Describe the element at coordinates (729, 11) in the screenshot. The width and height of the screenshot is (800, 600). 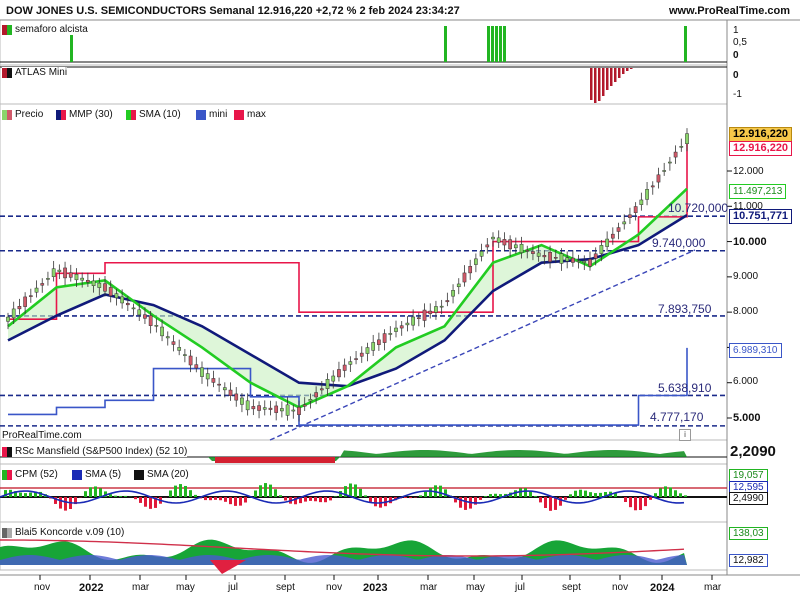
I see `site-url: www.ProRealTime.com` at that location.